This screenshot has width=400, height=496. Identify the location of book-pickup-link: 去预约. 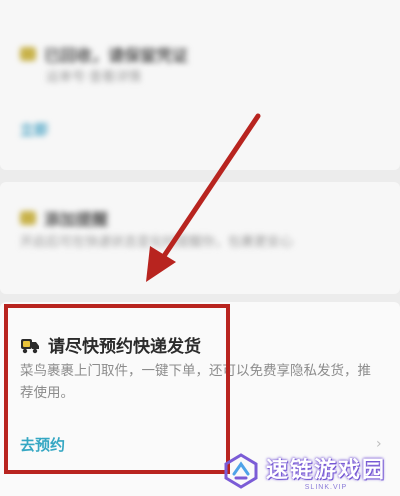
(42, 444).